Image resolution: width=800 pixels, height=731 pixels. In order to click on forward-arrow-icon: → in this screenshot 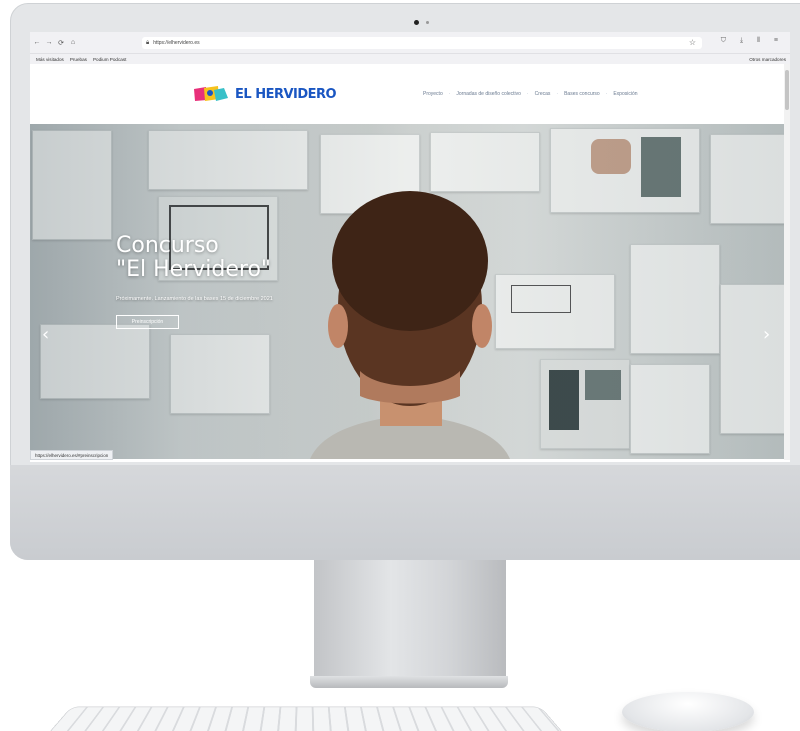, I will do `click(49, 42)`.